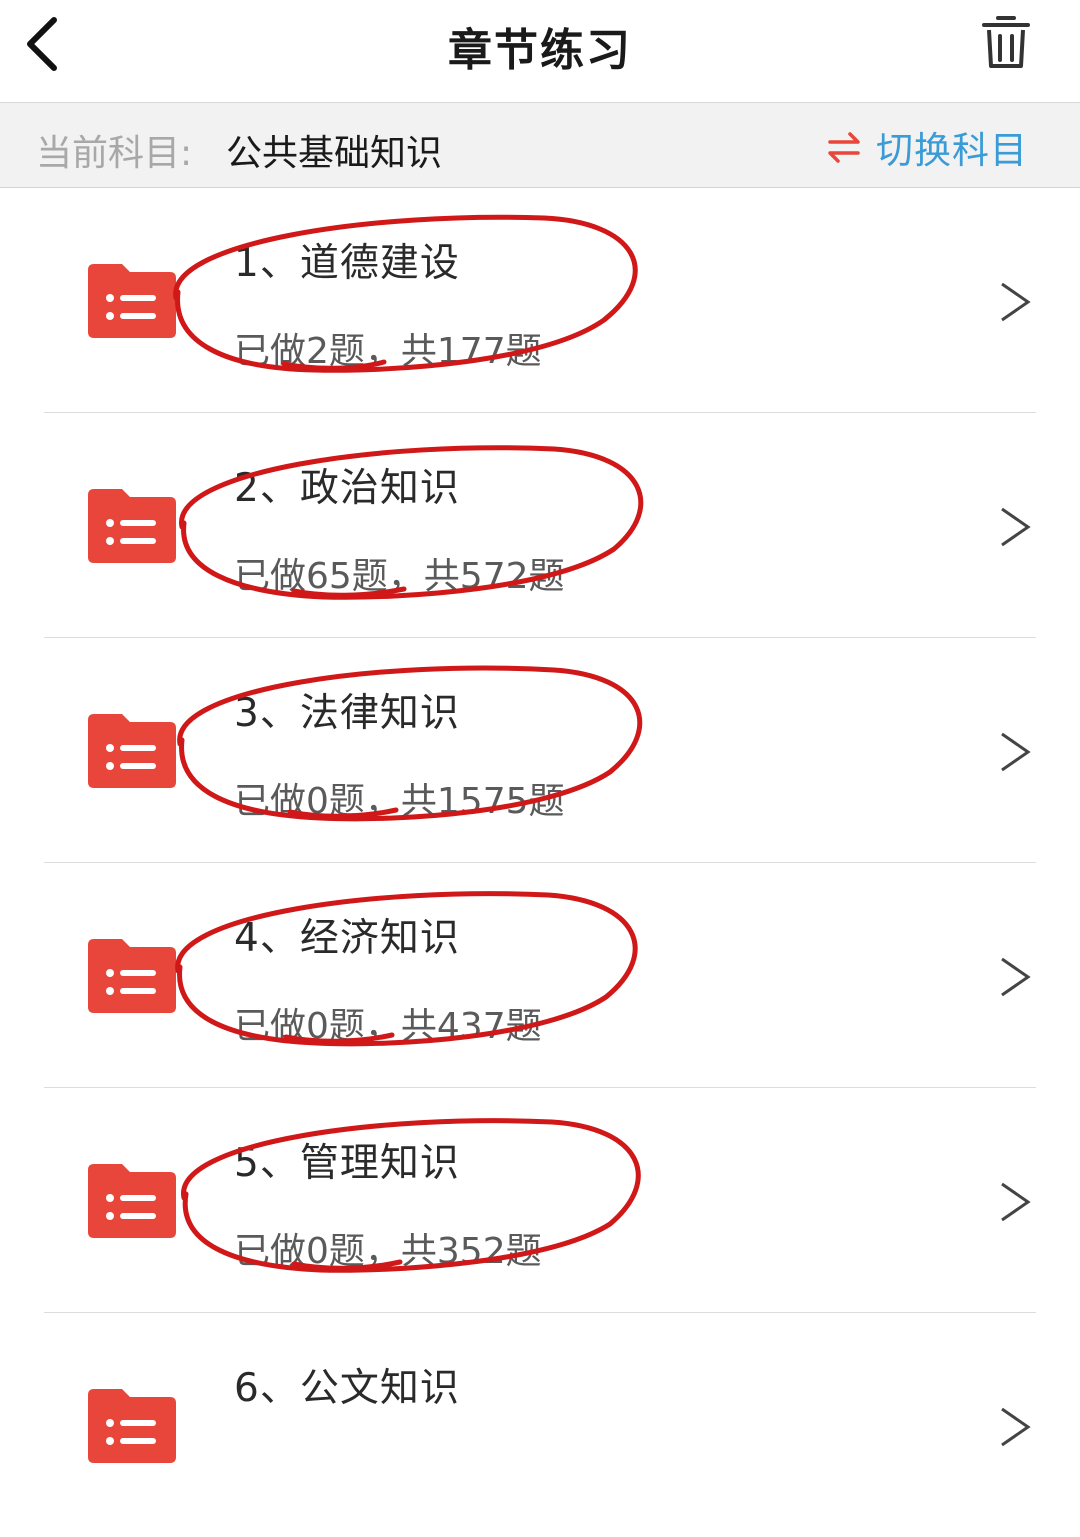 This screenshot has height=1537, width=1080. Describe the element at coordinates (347, 1388) in the screenshot. I see `chapter-title: 6、公文知识` at that location.